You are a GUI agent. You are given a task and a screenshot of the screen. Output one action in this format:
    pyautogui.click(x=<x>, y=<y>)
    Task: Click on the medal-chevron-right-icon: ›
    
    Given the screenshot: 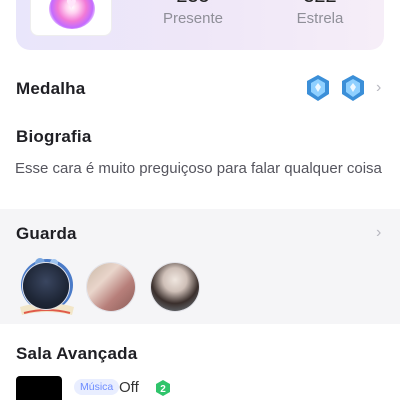 What is the action you would take?
    pyautogui.click(x=378, y=88)
    